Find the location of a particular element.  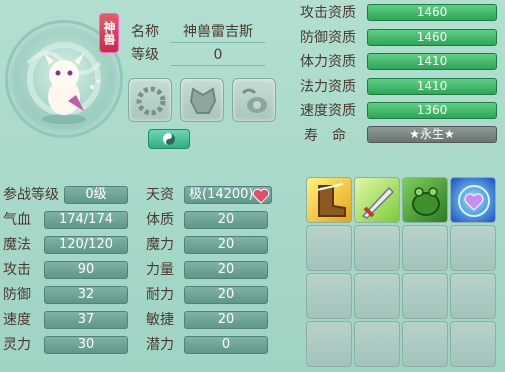

attack-aptitude-label: 攻击资质 is located at coordinates (328, 13).